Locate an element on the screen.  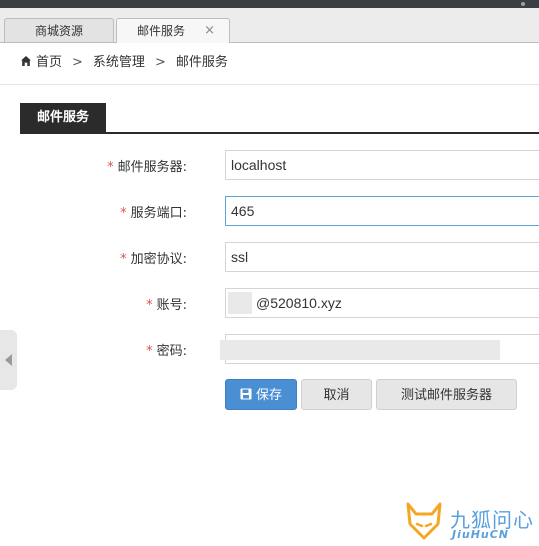
form-row-encryption: * 加密协议: ssl is located at coordinates (269, 258).